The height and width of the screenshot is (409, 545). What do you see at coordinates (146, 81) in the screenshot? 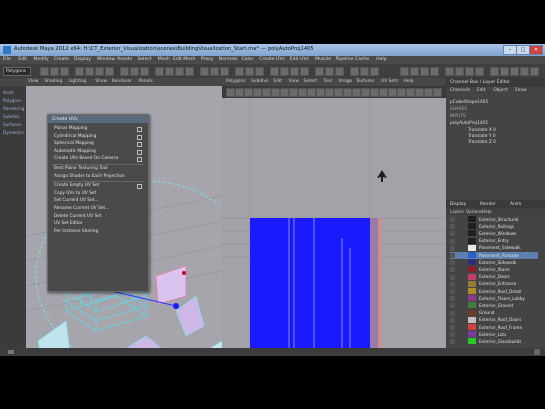
I see `viewport-menu-panels: Panels` at bounding box center [146, 81].